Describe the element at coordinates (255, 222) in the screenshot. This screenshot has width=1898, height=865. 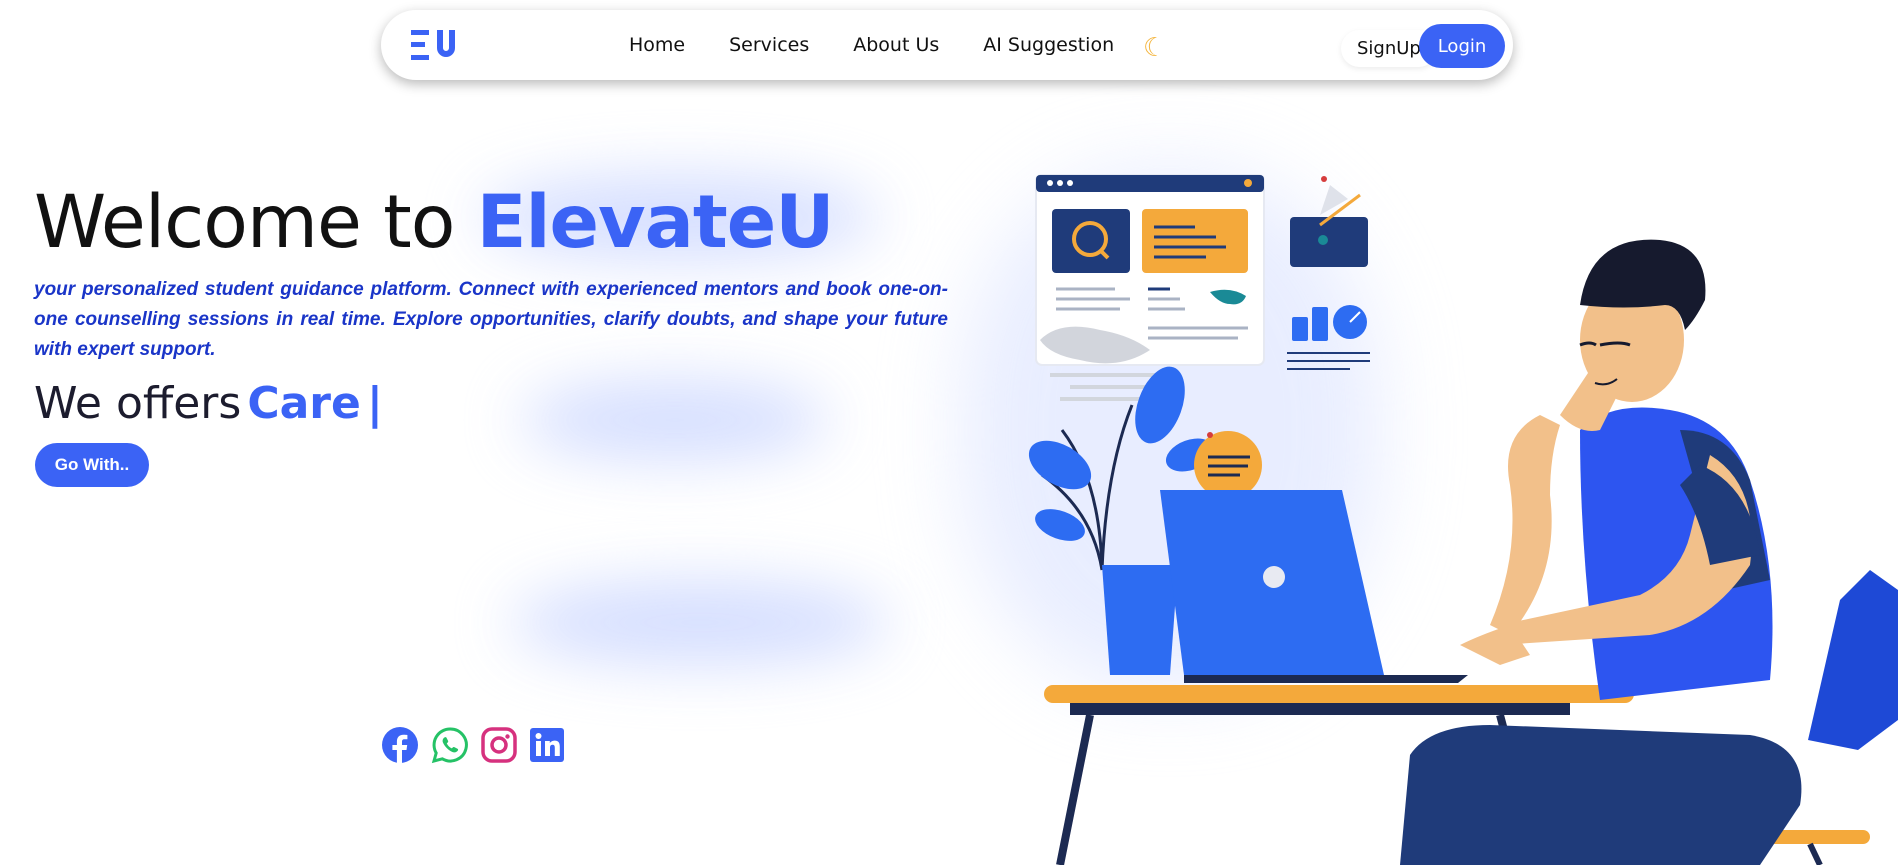
I see `hero-title-prefix: Welcome to` at that location.